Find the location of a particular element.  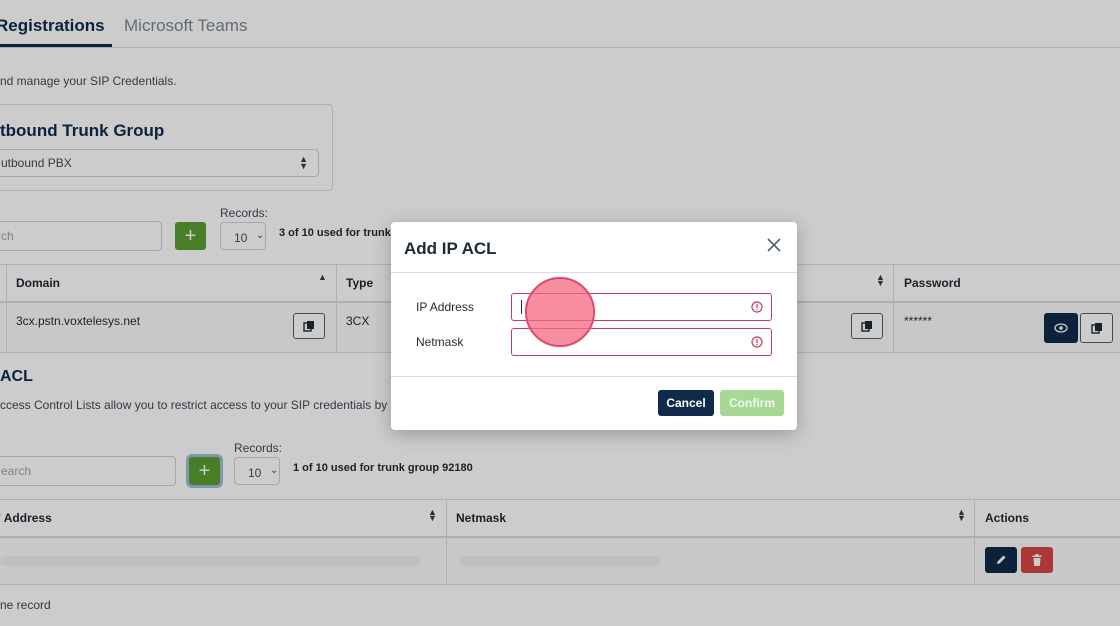

ip-address-label: IP Address is located at coordinates (445, 307).